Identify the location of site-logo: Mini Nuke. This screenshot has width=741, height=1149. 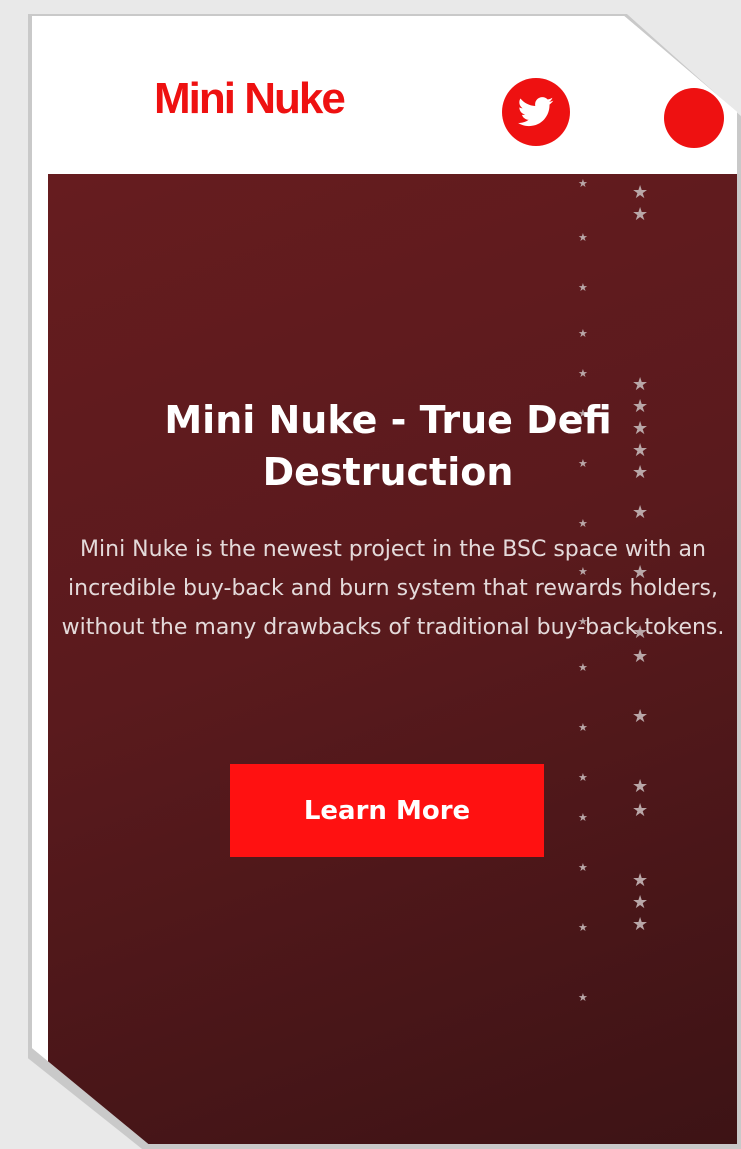
(250, 99).